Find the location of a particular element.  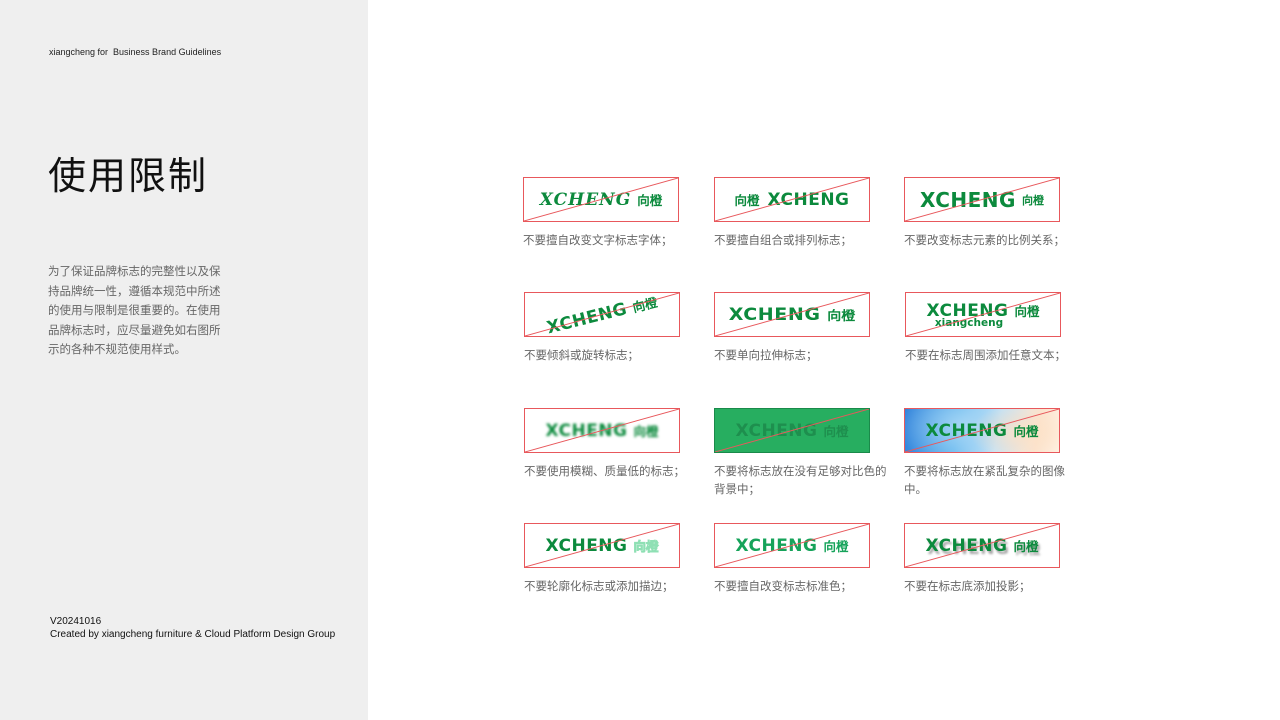

example-caption: 不要倾斜或旋转标志； is located at coordinates (581, 355).